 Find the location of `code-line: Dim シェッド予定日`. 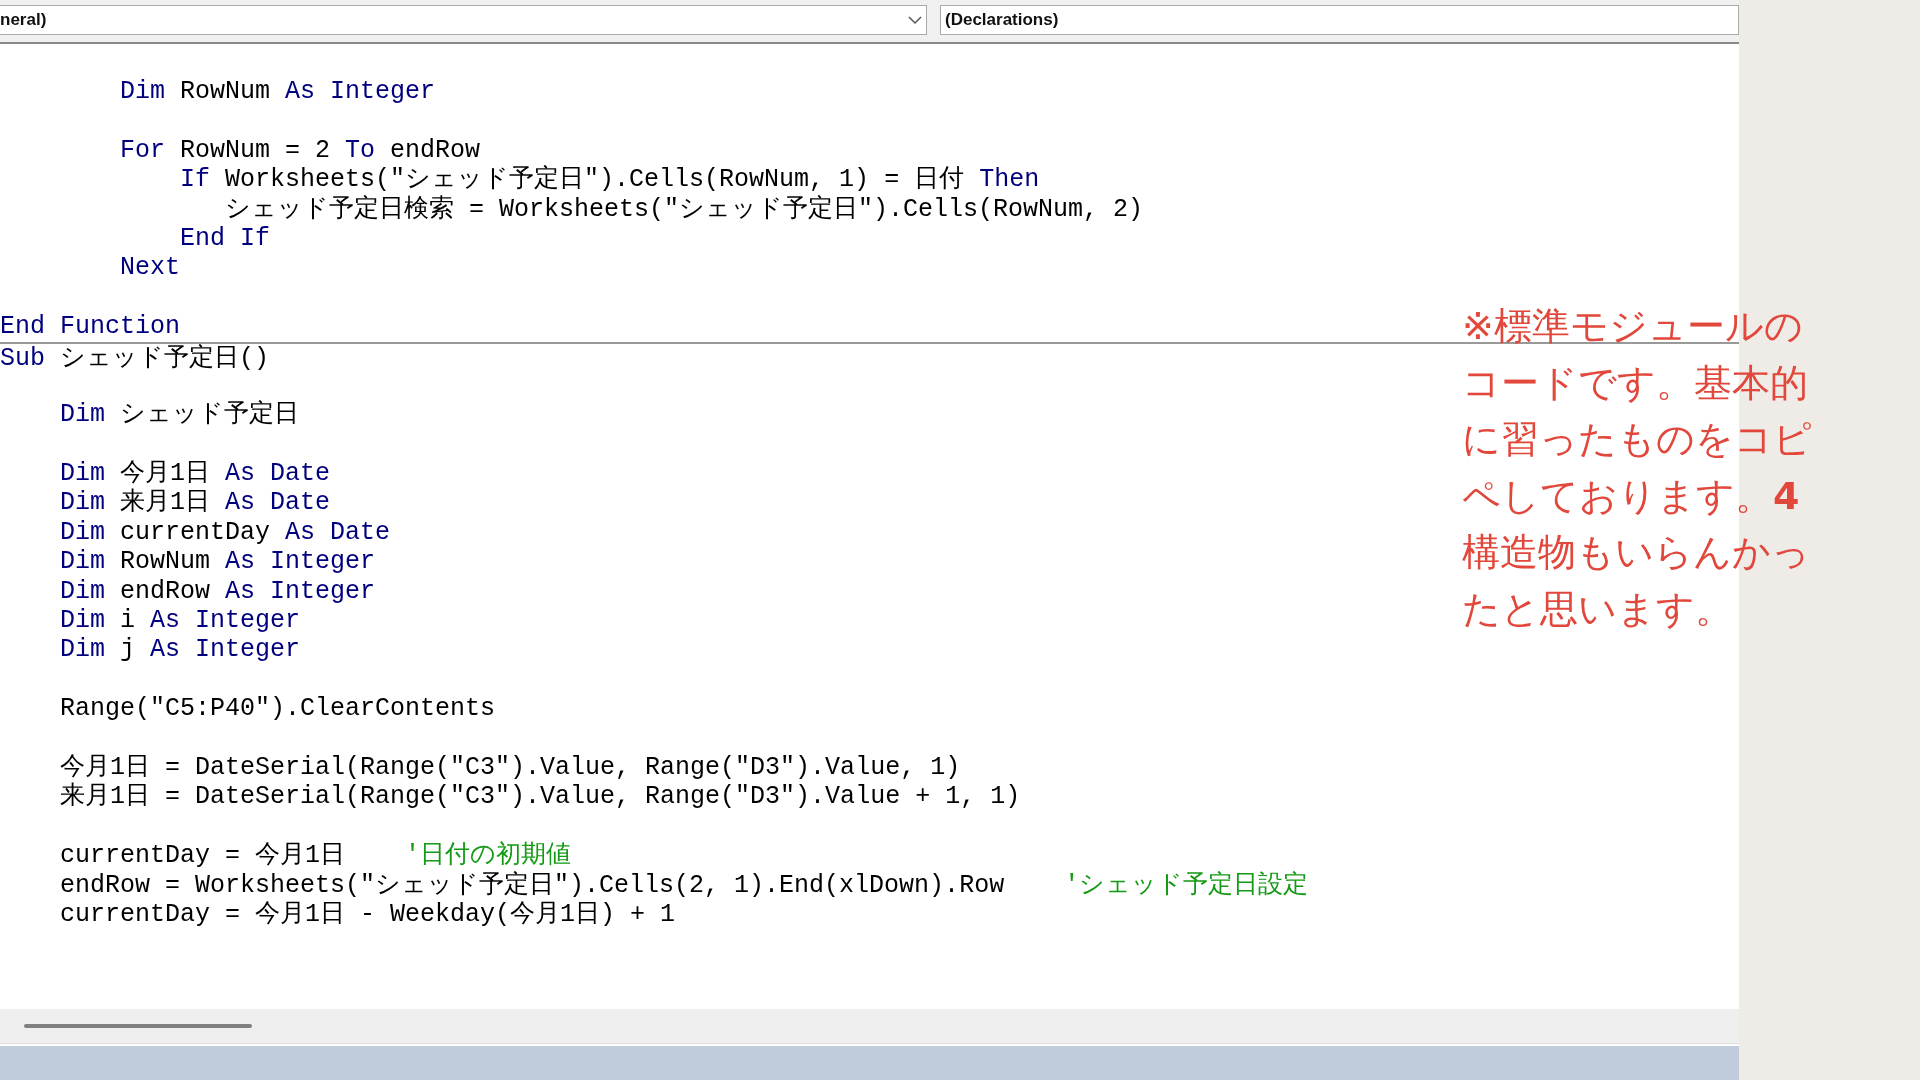

code-line: Dim シェッド予定日 is located at coordinates (179, 415).